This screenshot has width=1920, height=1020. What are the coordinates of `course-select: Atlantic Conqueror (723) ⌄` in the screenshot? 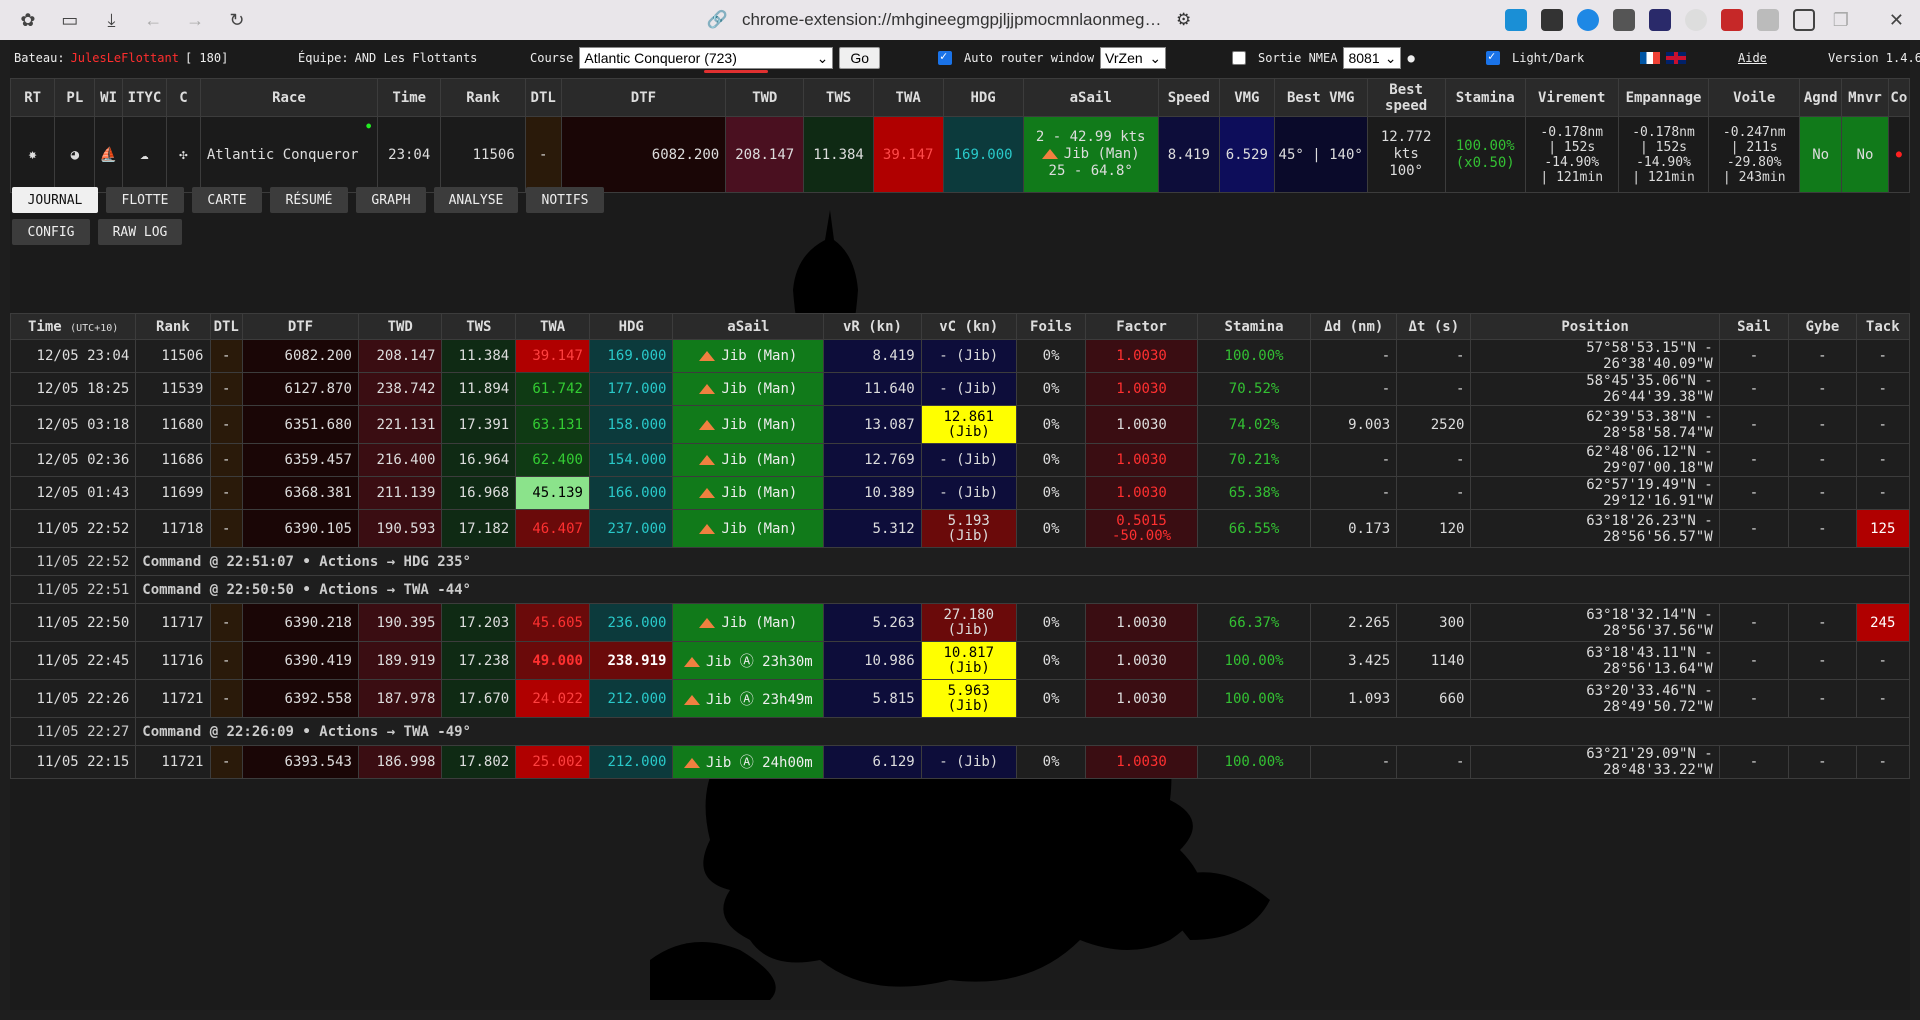 It's located at (706, 58).